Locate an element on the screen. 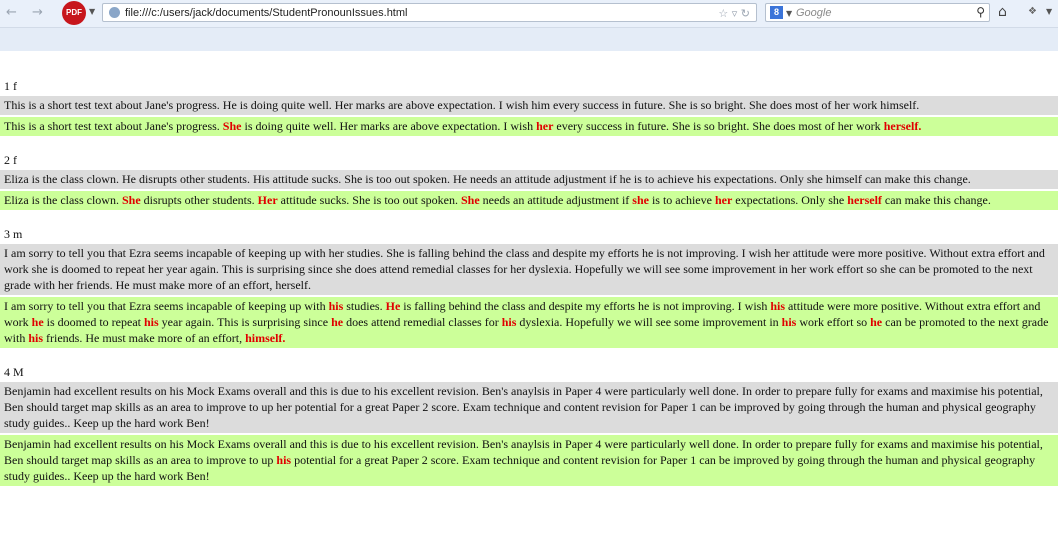 Image resolution: width=1058 pixels, height=539 pixels. corrected-pronoun: himself. is located at coordinates (265, 338).